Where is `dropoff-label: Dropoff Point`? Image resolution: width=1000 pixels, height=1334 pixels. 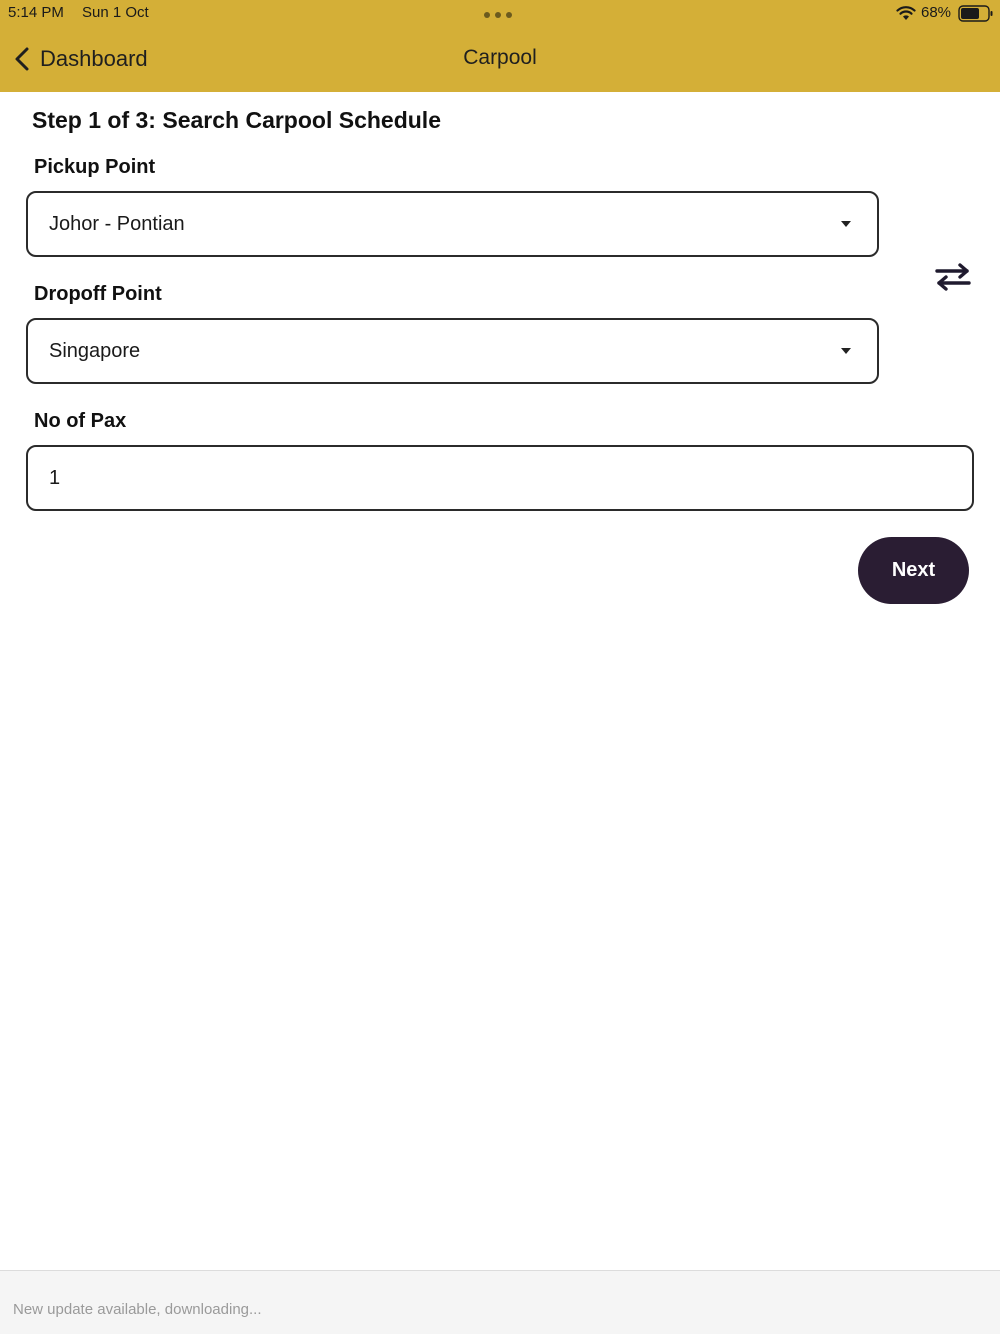
dropoff-label: Dropoff Point is located at coordinates (98, 294).